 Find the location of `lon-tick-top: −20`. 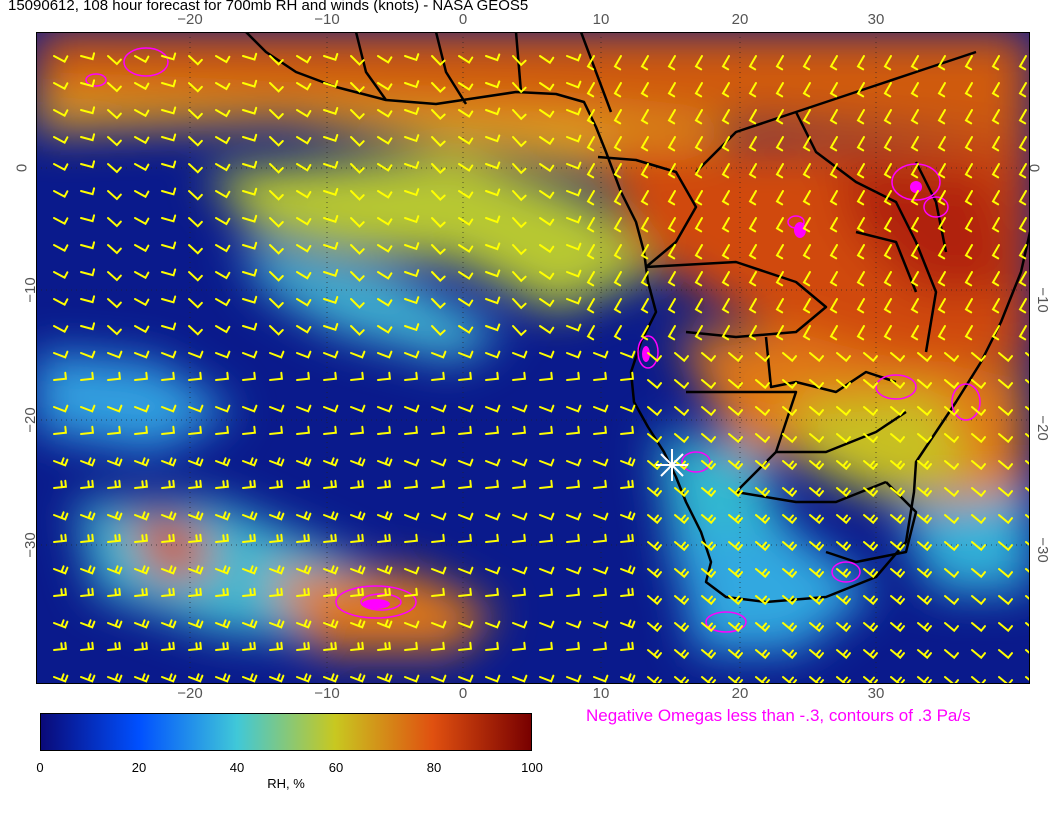

lon-tick-top: −20 is located at coordinates (190, 19).